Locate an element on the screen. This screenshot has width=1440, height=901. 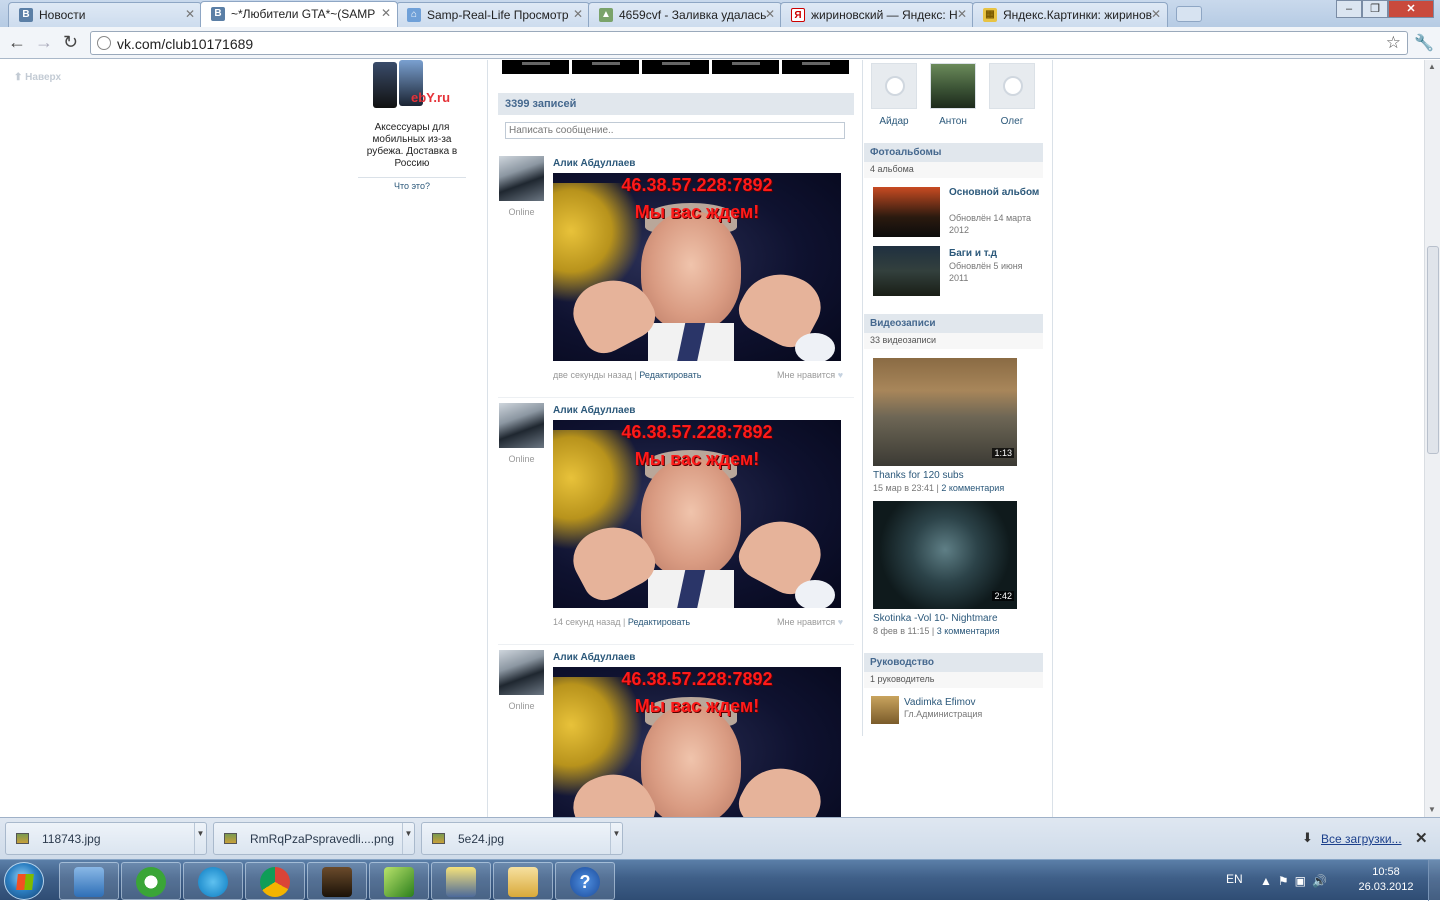
taskbar-app-green is located at coordinates (399, 881).